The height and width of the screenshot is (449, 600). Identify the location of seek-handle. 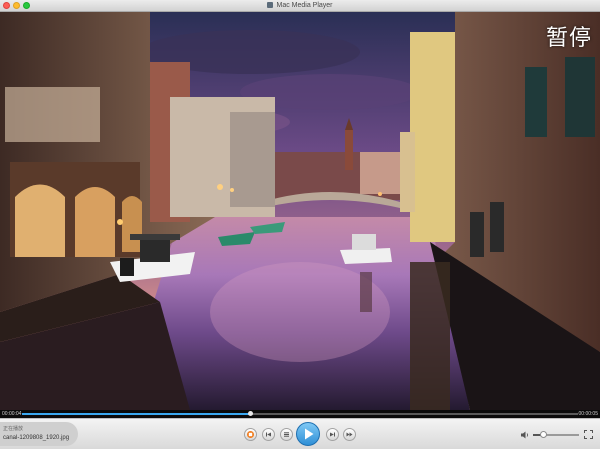
(250, 413).